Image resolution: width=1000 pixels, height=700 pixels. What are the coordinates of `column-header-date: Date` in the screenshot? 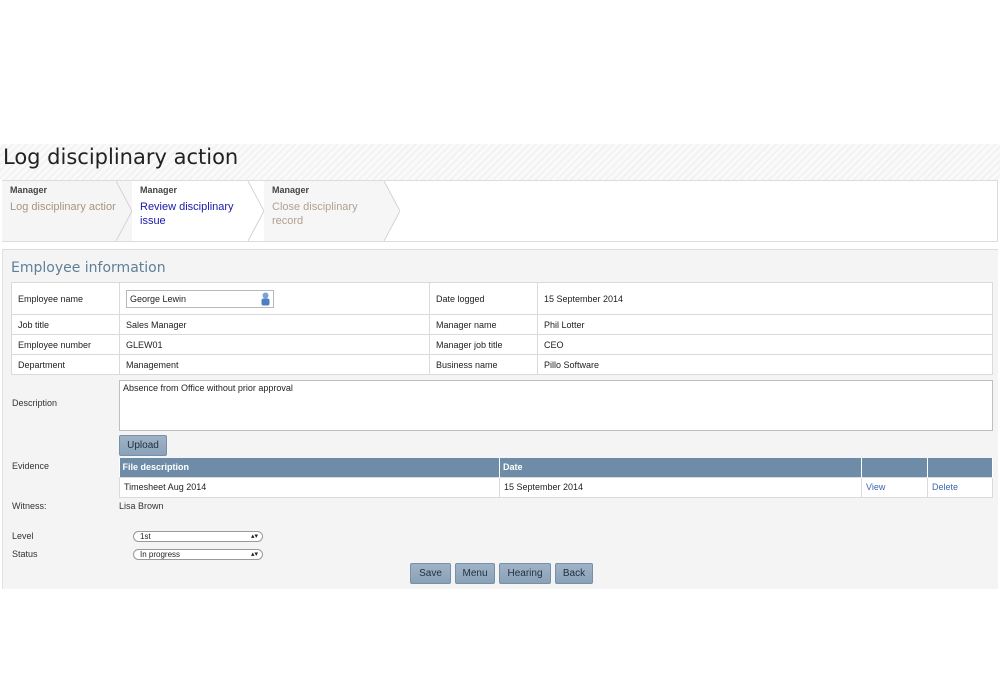 It's located at (680, 467).